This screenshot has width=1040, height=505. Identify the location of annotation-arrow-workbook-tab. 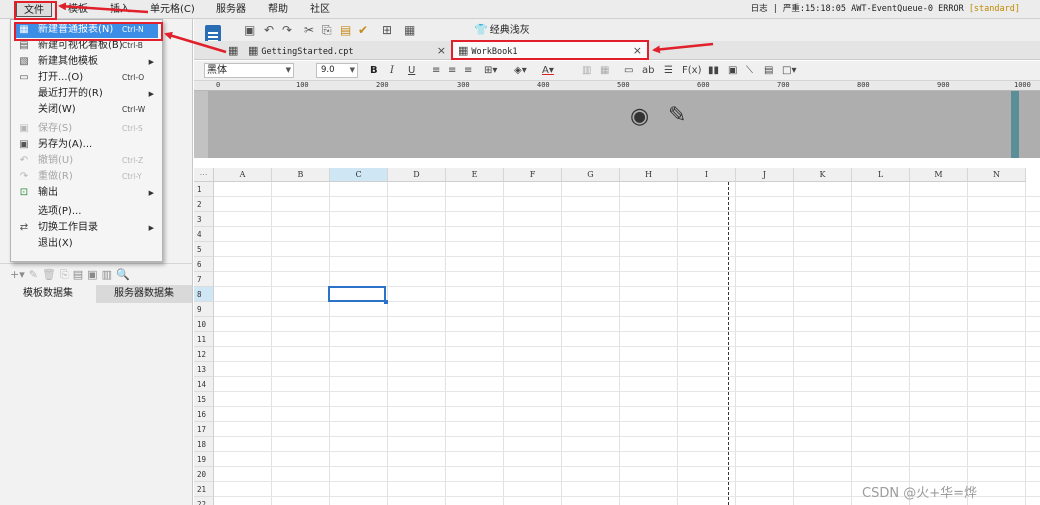
(683, 48).